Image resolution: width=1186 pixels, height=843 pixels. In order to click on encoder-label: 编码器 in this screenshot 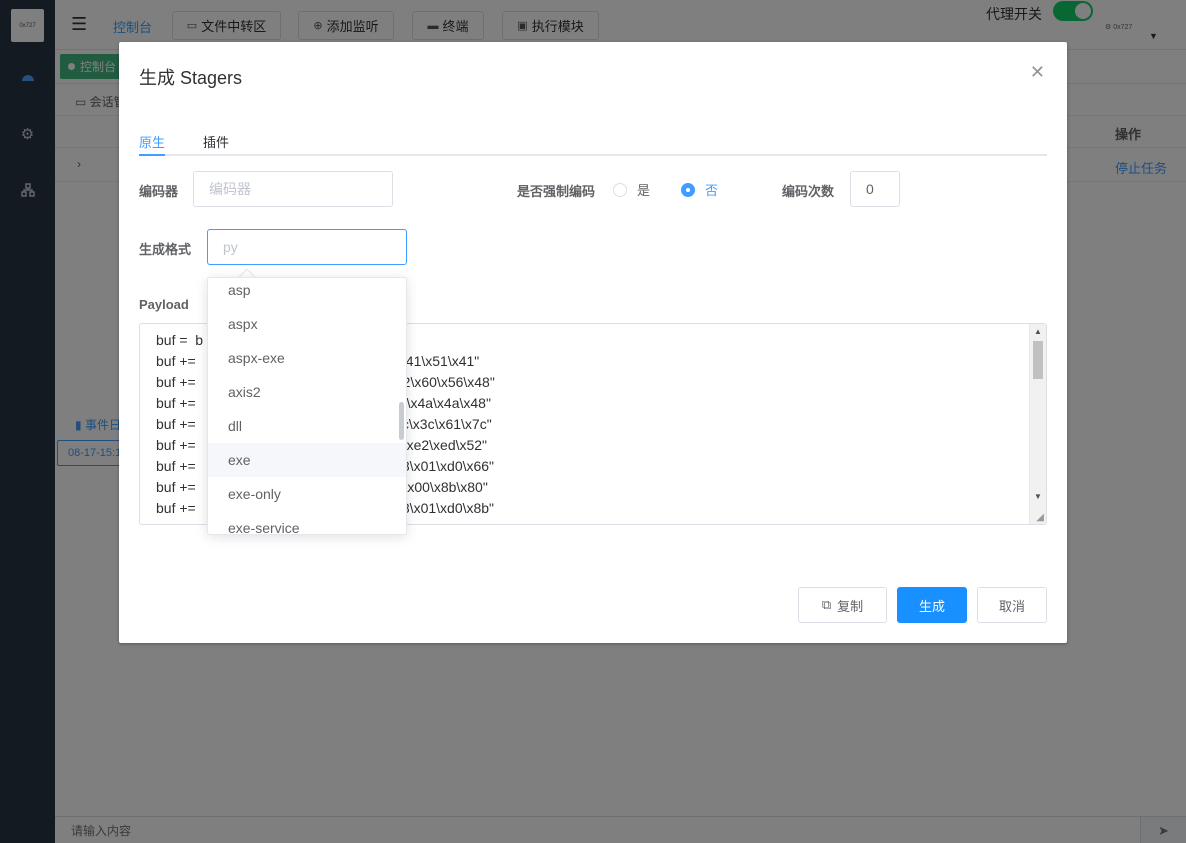, I will do `click(159, 191)`.